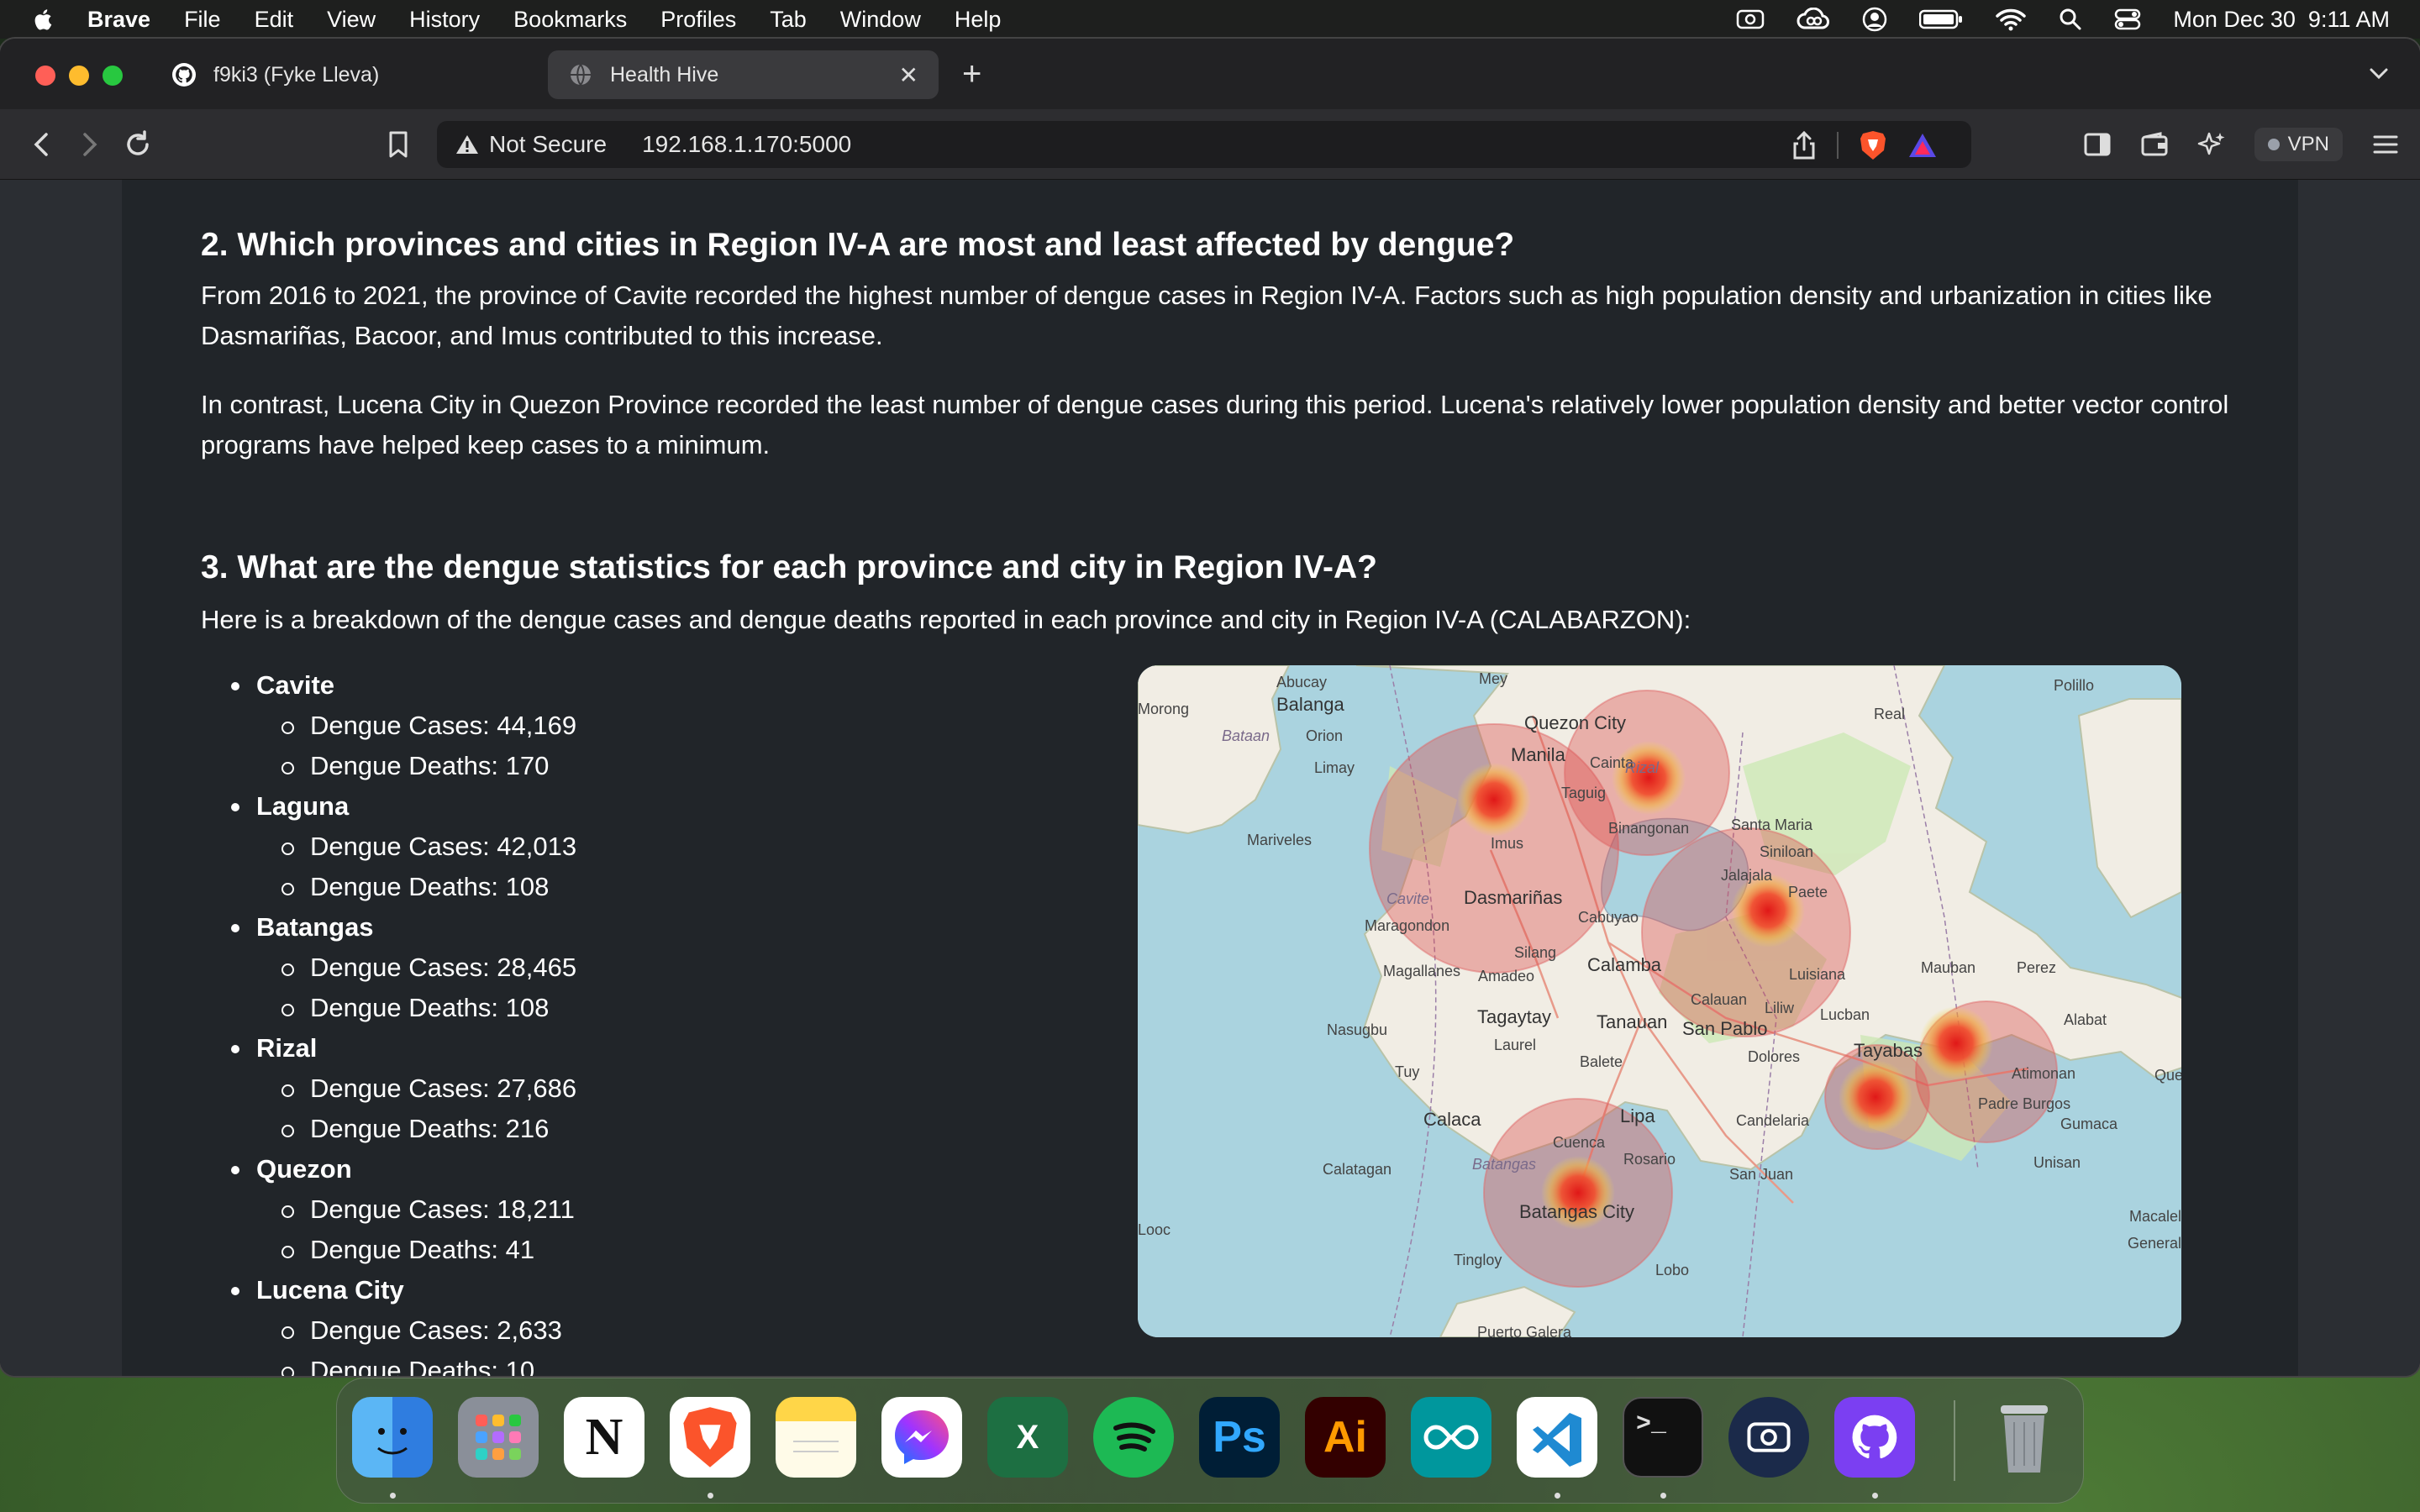 The width and height of the screenshot is (2420, 1512). Describe the element at coordinates (45, 76) in the screenshot. I see `close-window-button` at that location.